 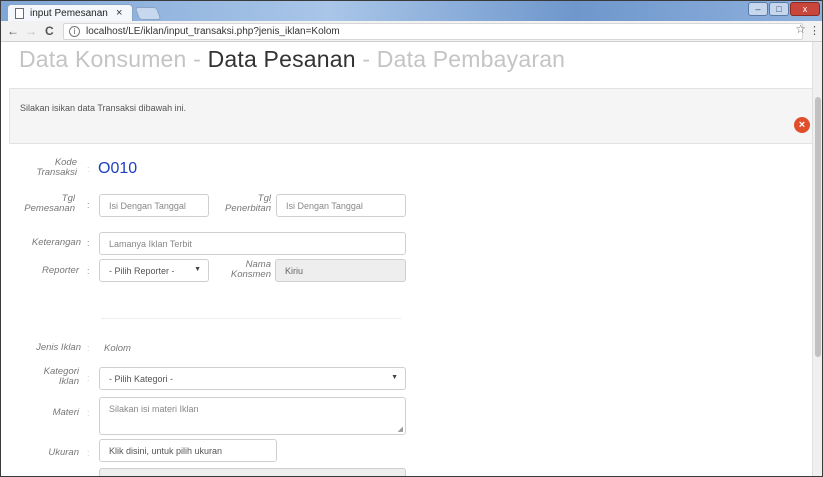 What do you see at coordinates (49, 203) in the screenshot?
I see `tgl-pemesanan-label: Tgl Pemesanan` at bounding box center [49, 203].